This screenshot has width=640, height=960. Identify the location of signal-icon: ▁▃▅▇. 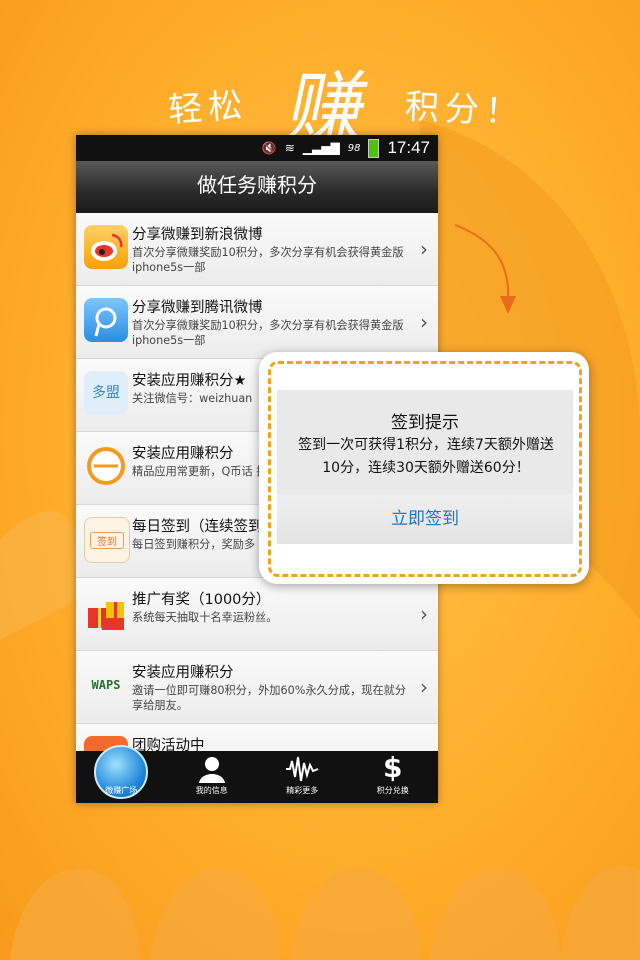
(321, 148).